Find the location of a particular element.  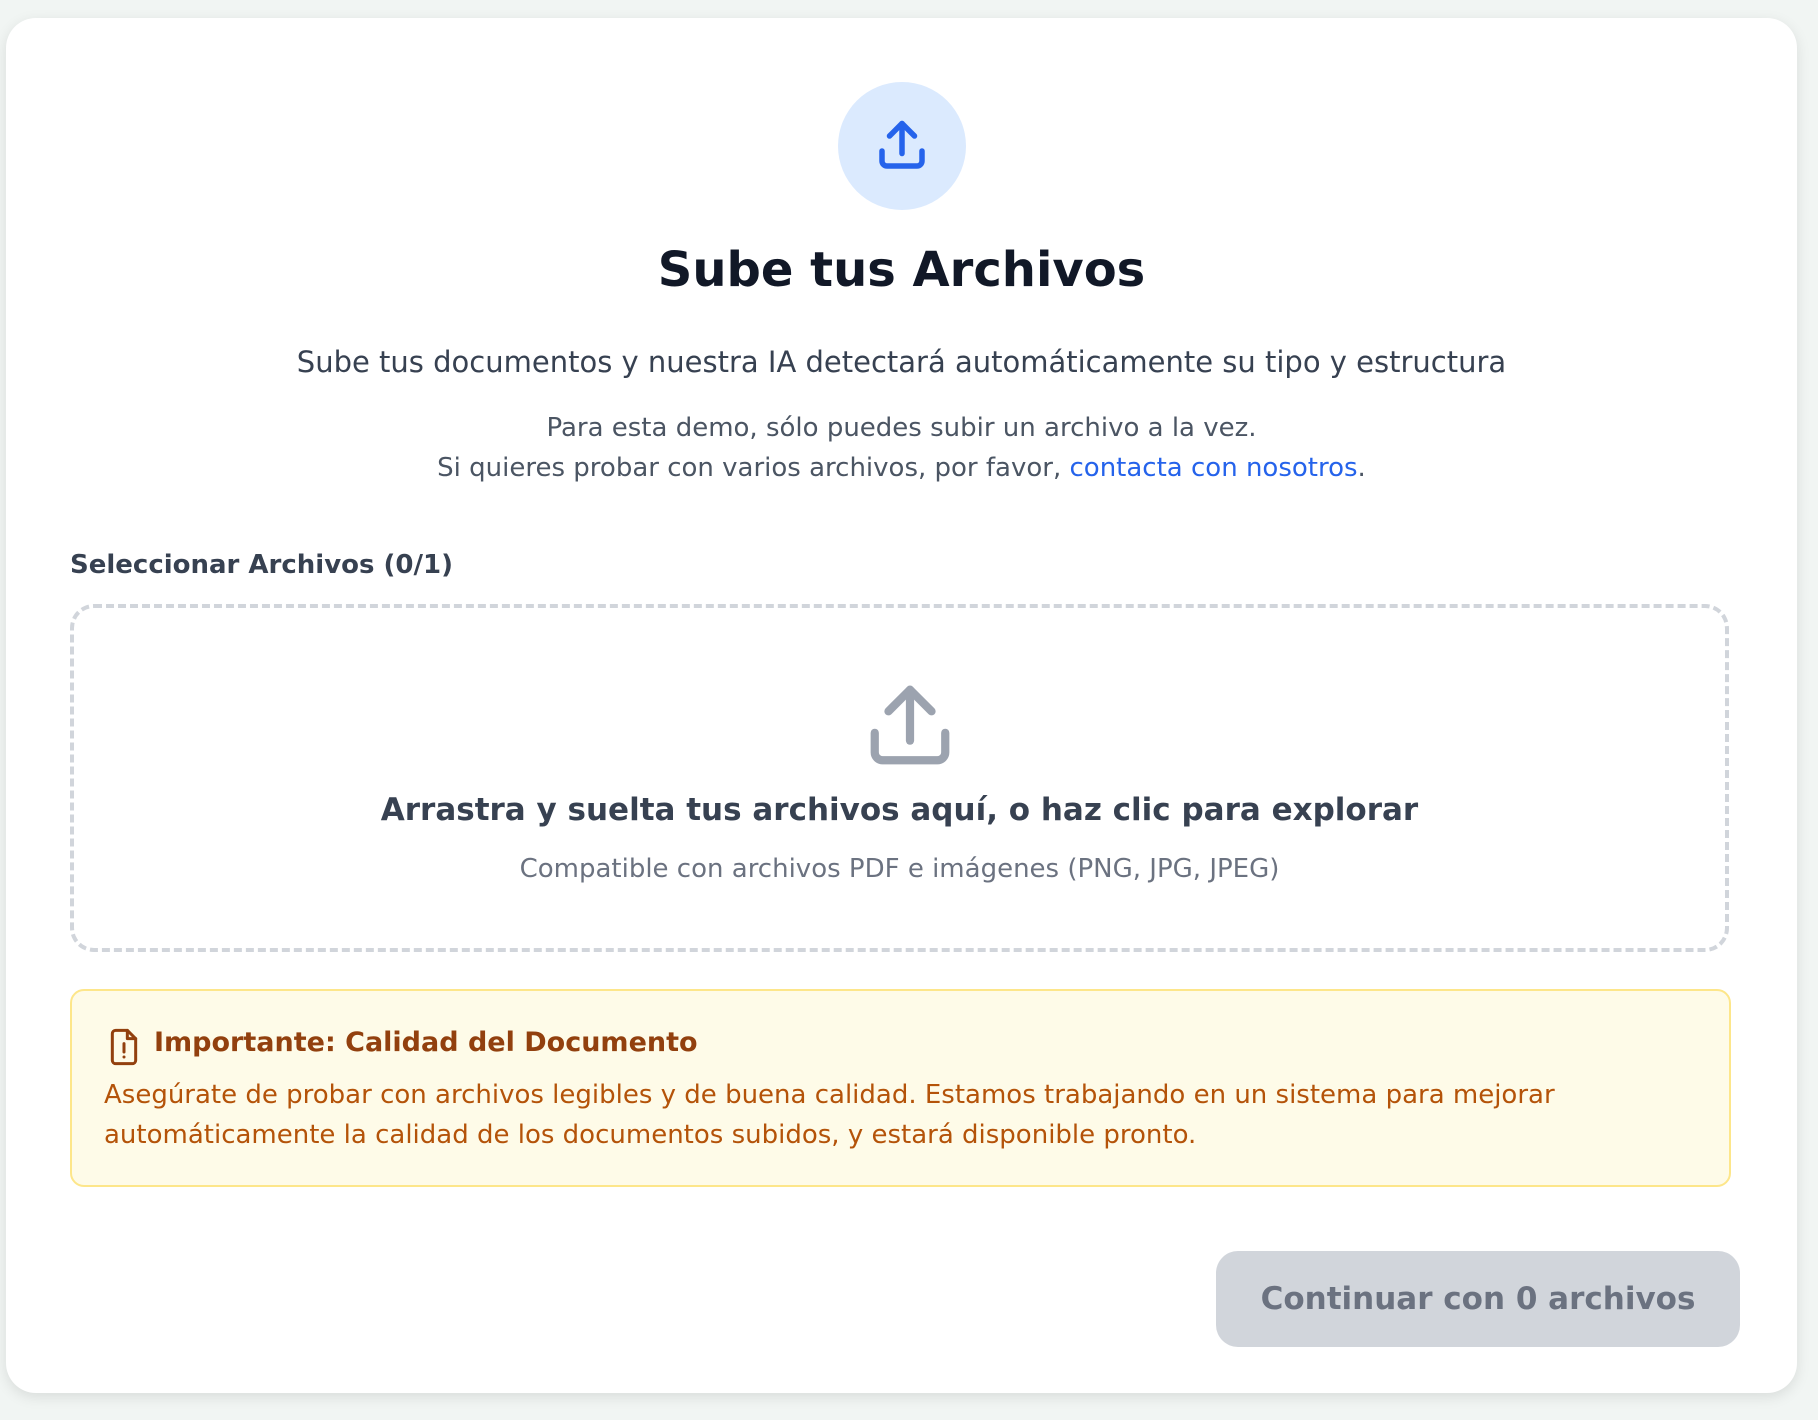

demo-note-suffix: . is located at coordinates (1361, 468).